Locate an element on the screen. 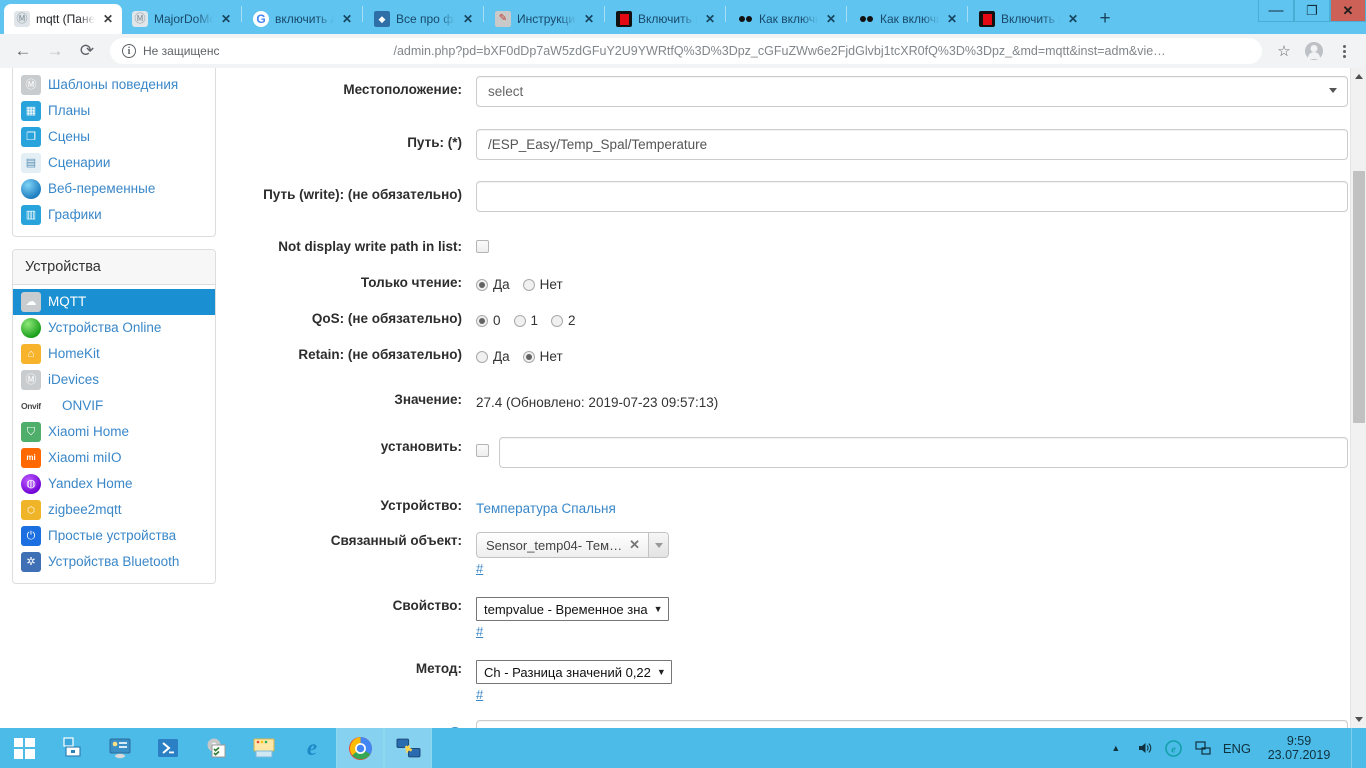 This screenshot has width=1366, height=768. volume-icon is located at coordinates (1145, 748).